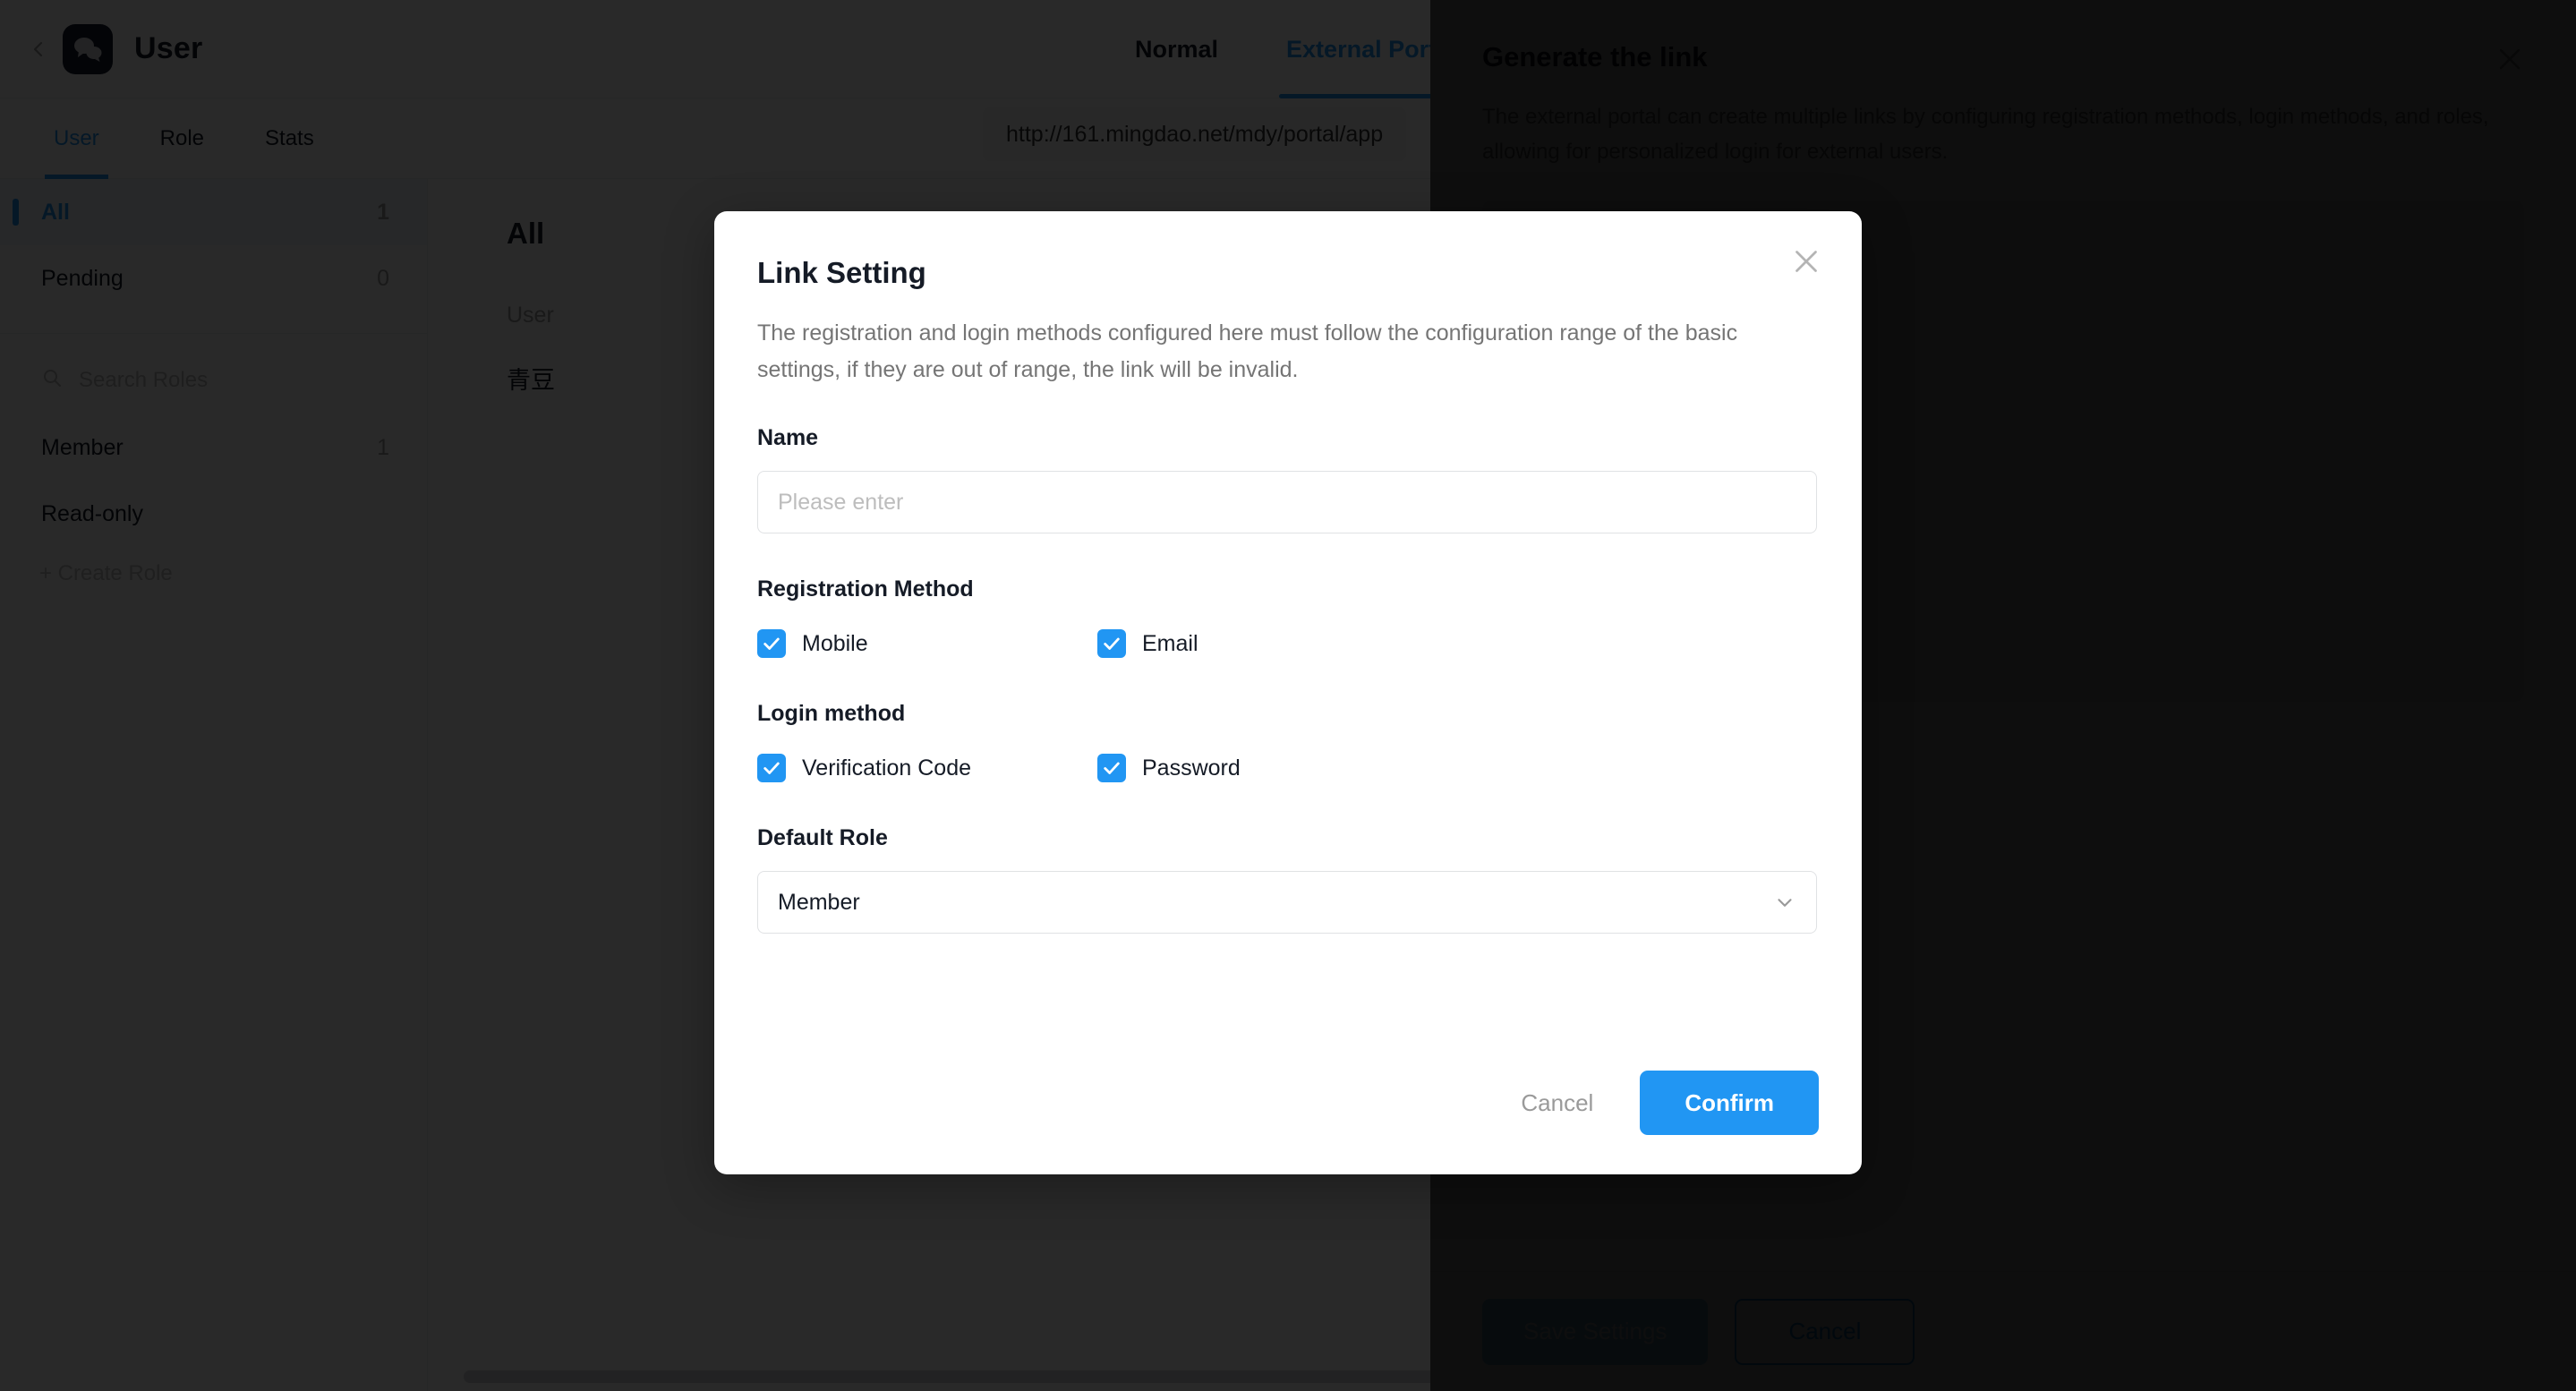 This screenshot has height=1391, width=2576. What do you see at coordinates (1287, 903) in the screenshot?
I see `default-role-select: Member` at bounding box center [1287, 903].